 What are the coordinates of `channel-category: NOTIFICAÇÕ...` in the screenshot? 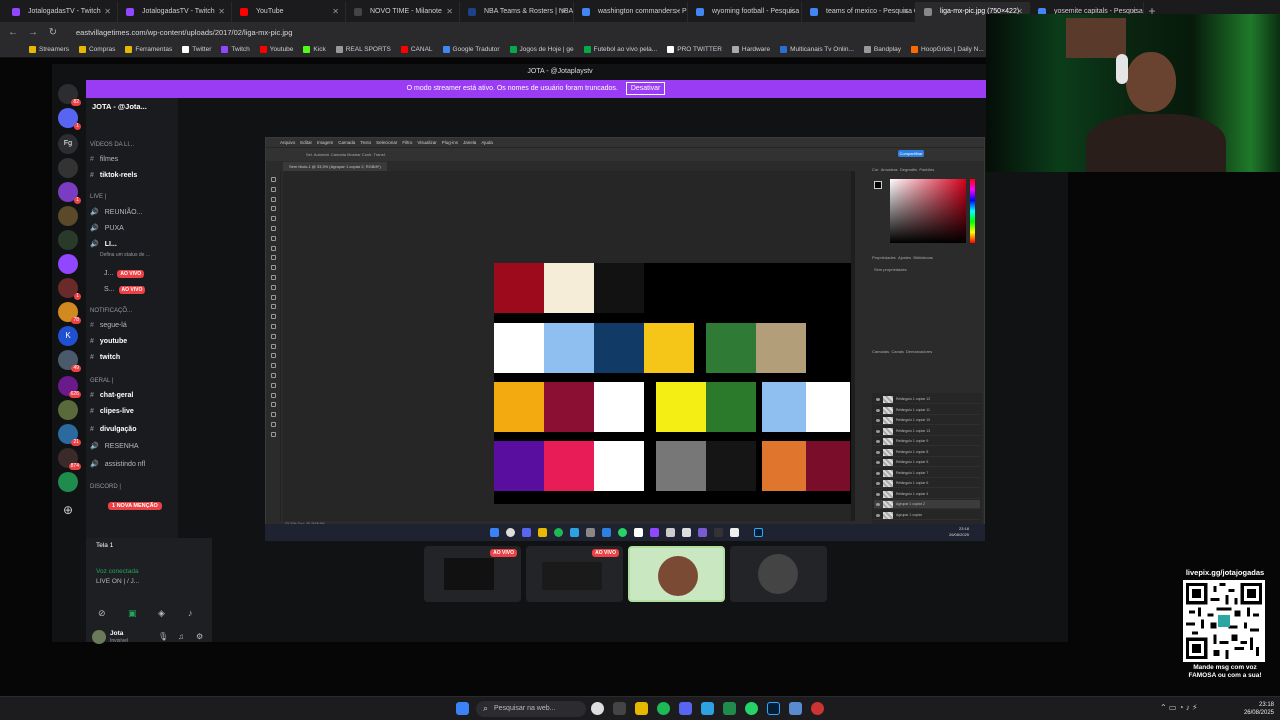 It's located at (111, 311).